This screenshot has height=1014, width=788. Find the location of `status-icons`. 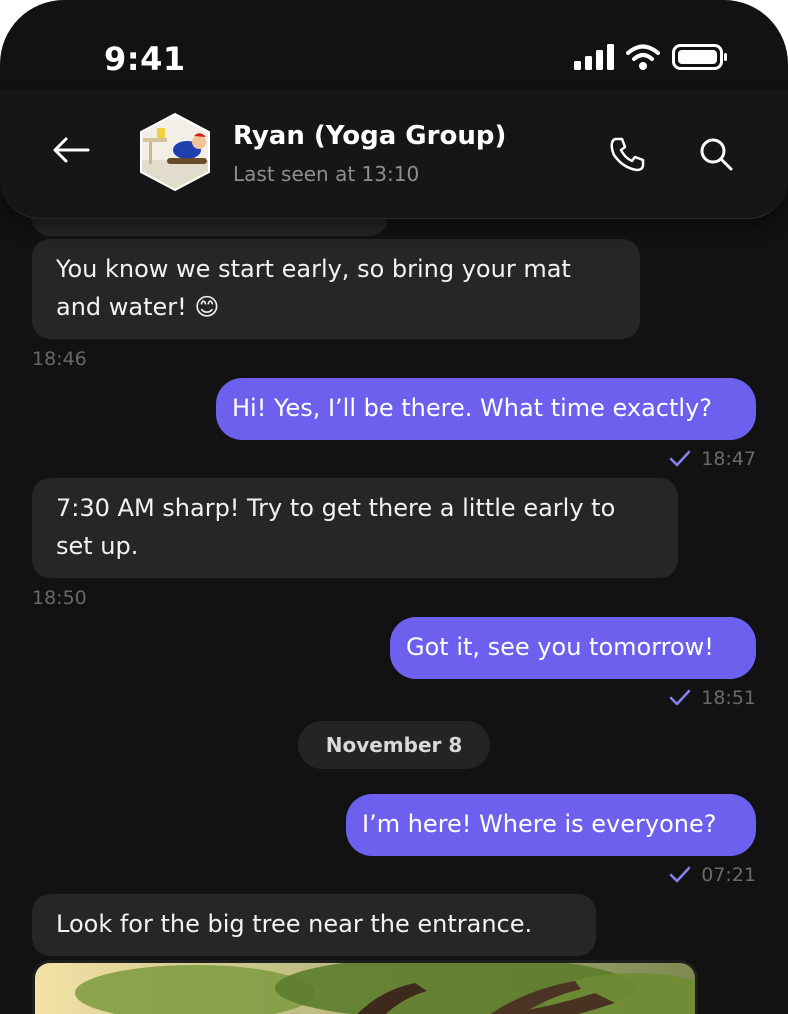

status-icons is located at coordinates (651, 57).